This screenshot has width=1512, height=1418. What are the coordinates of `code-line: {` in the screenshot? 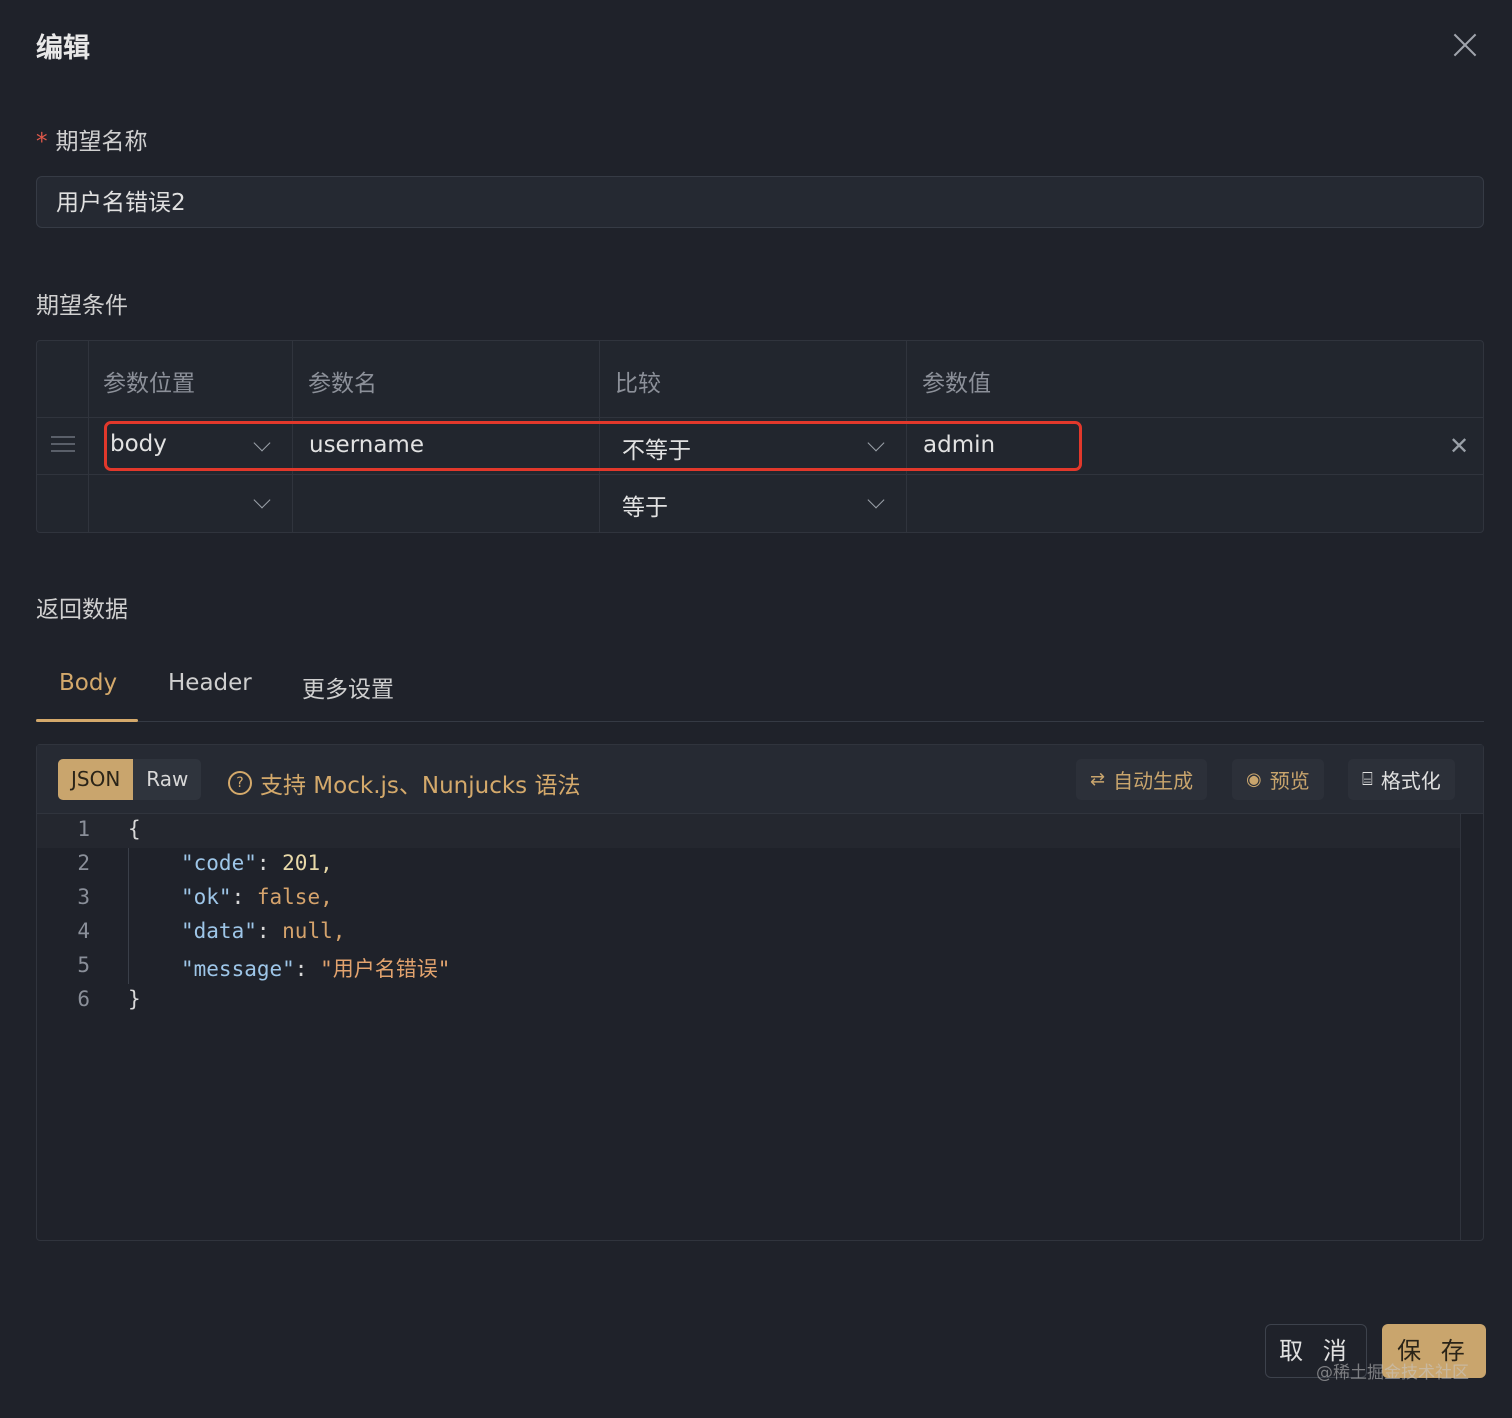 It's located at (134, 829).